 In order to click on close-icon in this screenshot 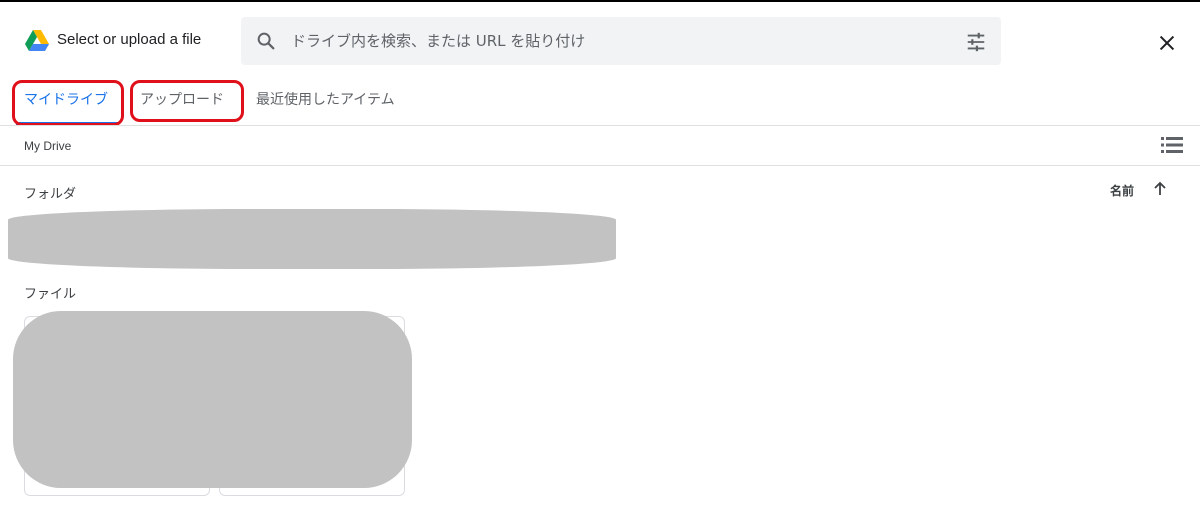, I will do `click(1167, 43)`.